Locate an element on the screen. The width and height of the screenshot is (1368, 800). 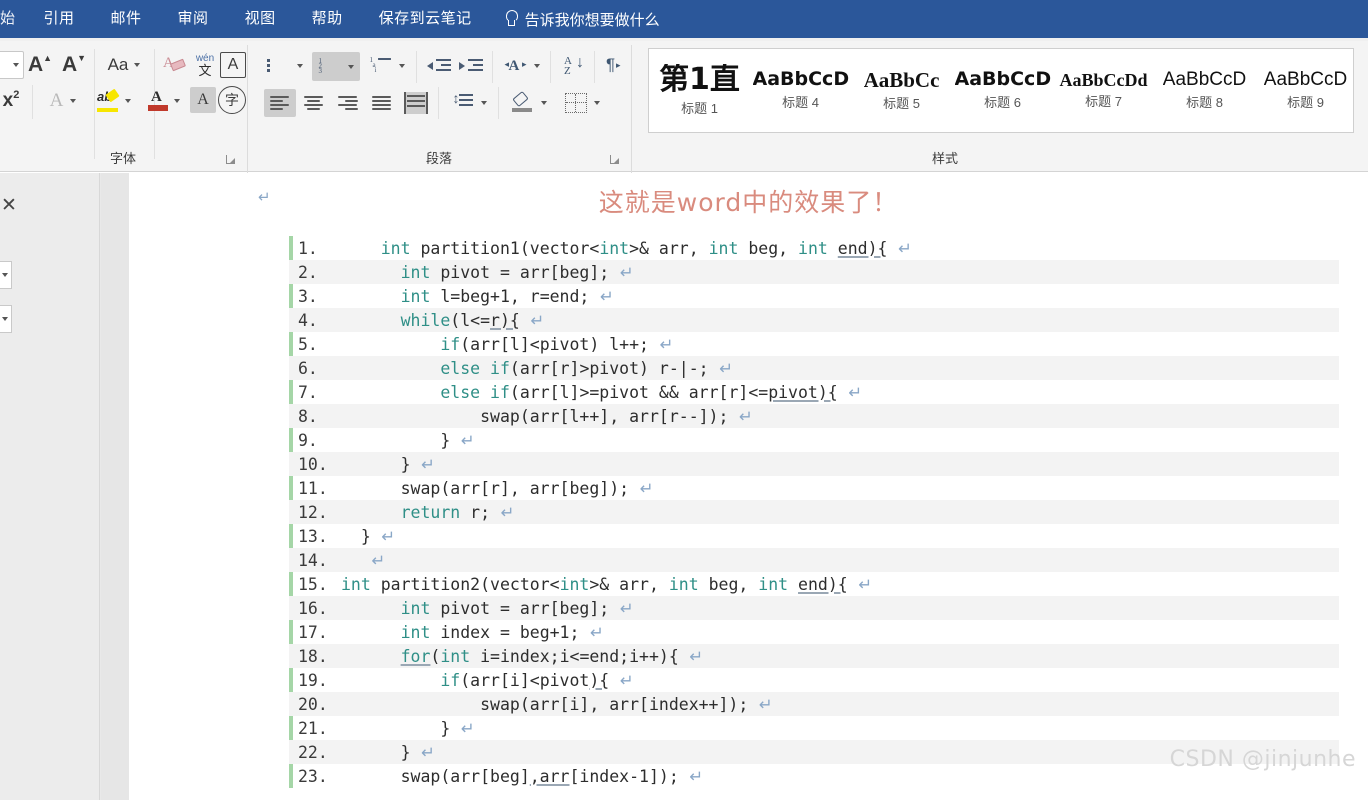
increase-indent-button is located at coordinates (471, 66).